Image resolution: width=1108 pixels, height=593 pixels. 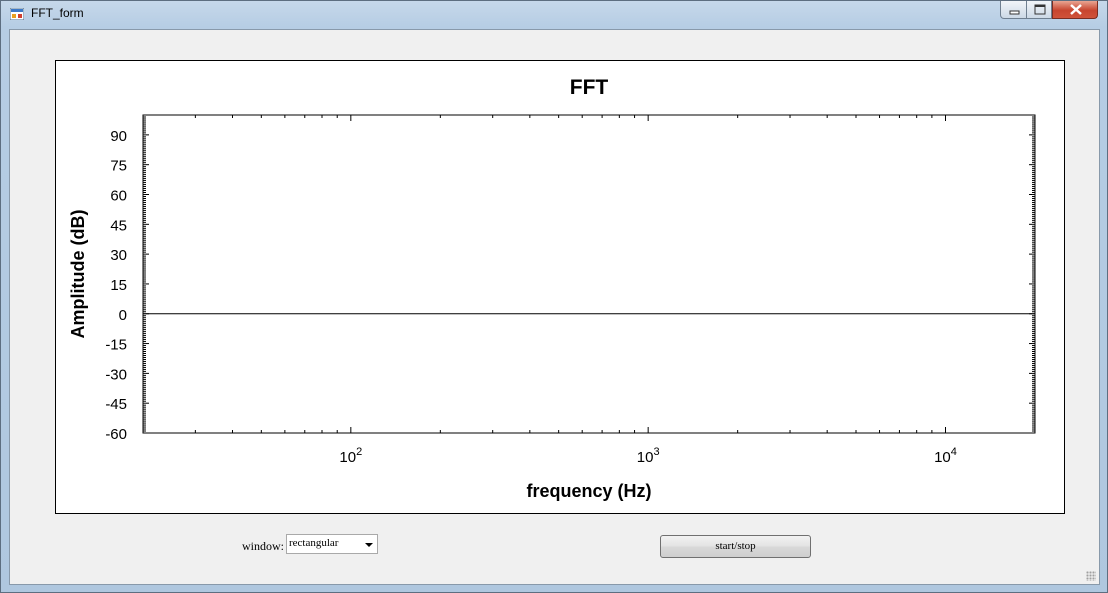 I want to click on window-select-value: rectangular, so click(x=314, y=543).